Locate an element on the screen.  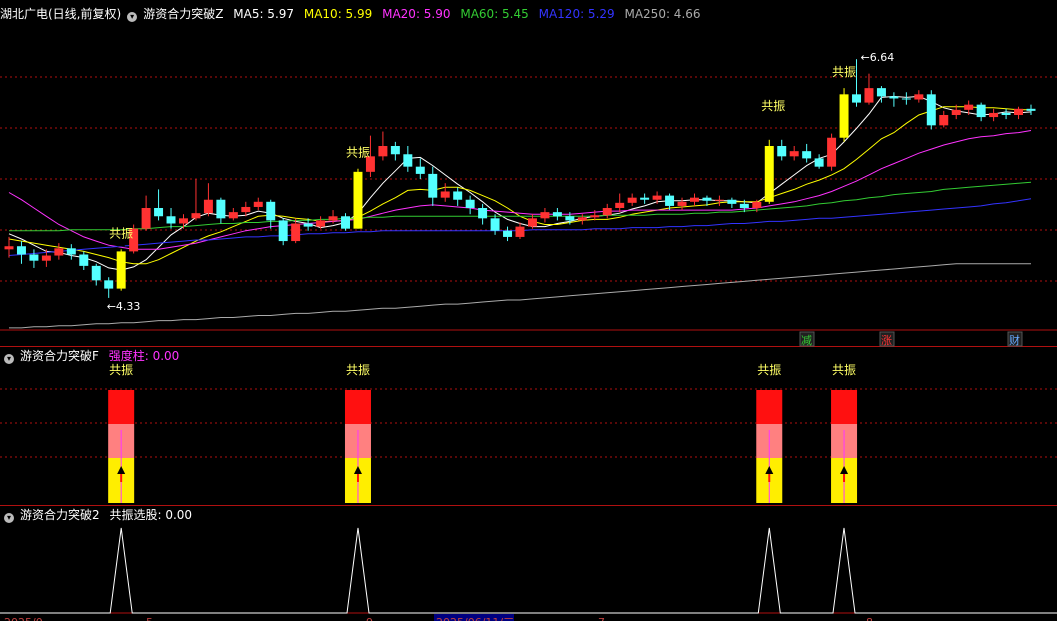
date-axis-label: 2025/0 is located at coordinates (23, 618).